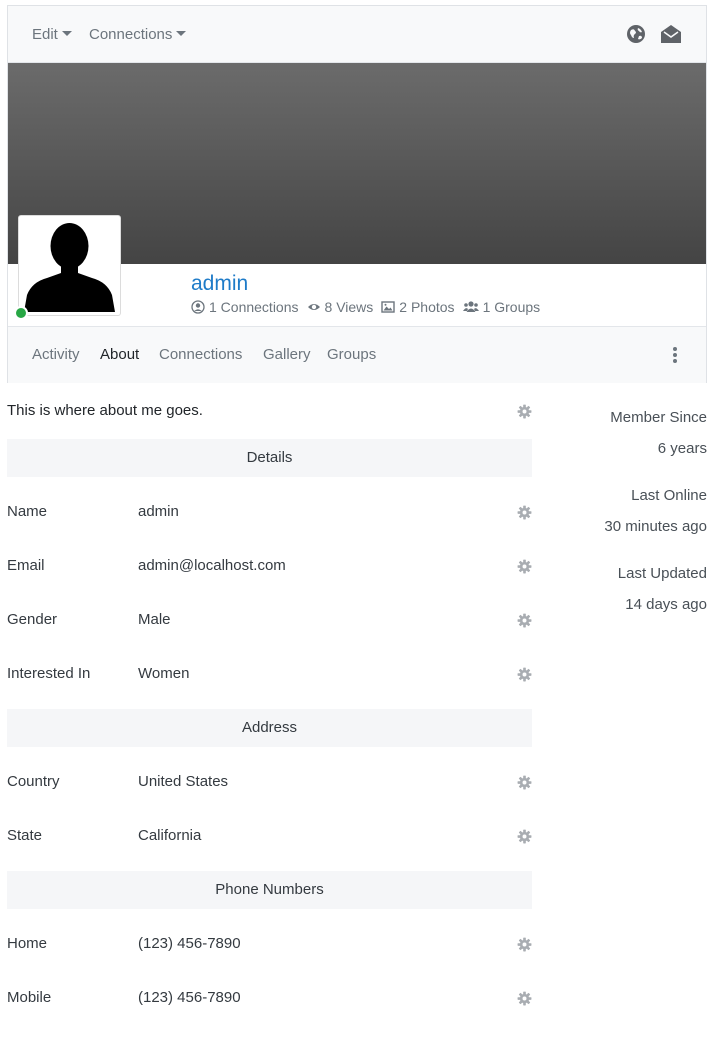  Describe the element at coordinates (154, 619) in the screenshot. I see `field-value-gender: Male` at that location.